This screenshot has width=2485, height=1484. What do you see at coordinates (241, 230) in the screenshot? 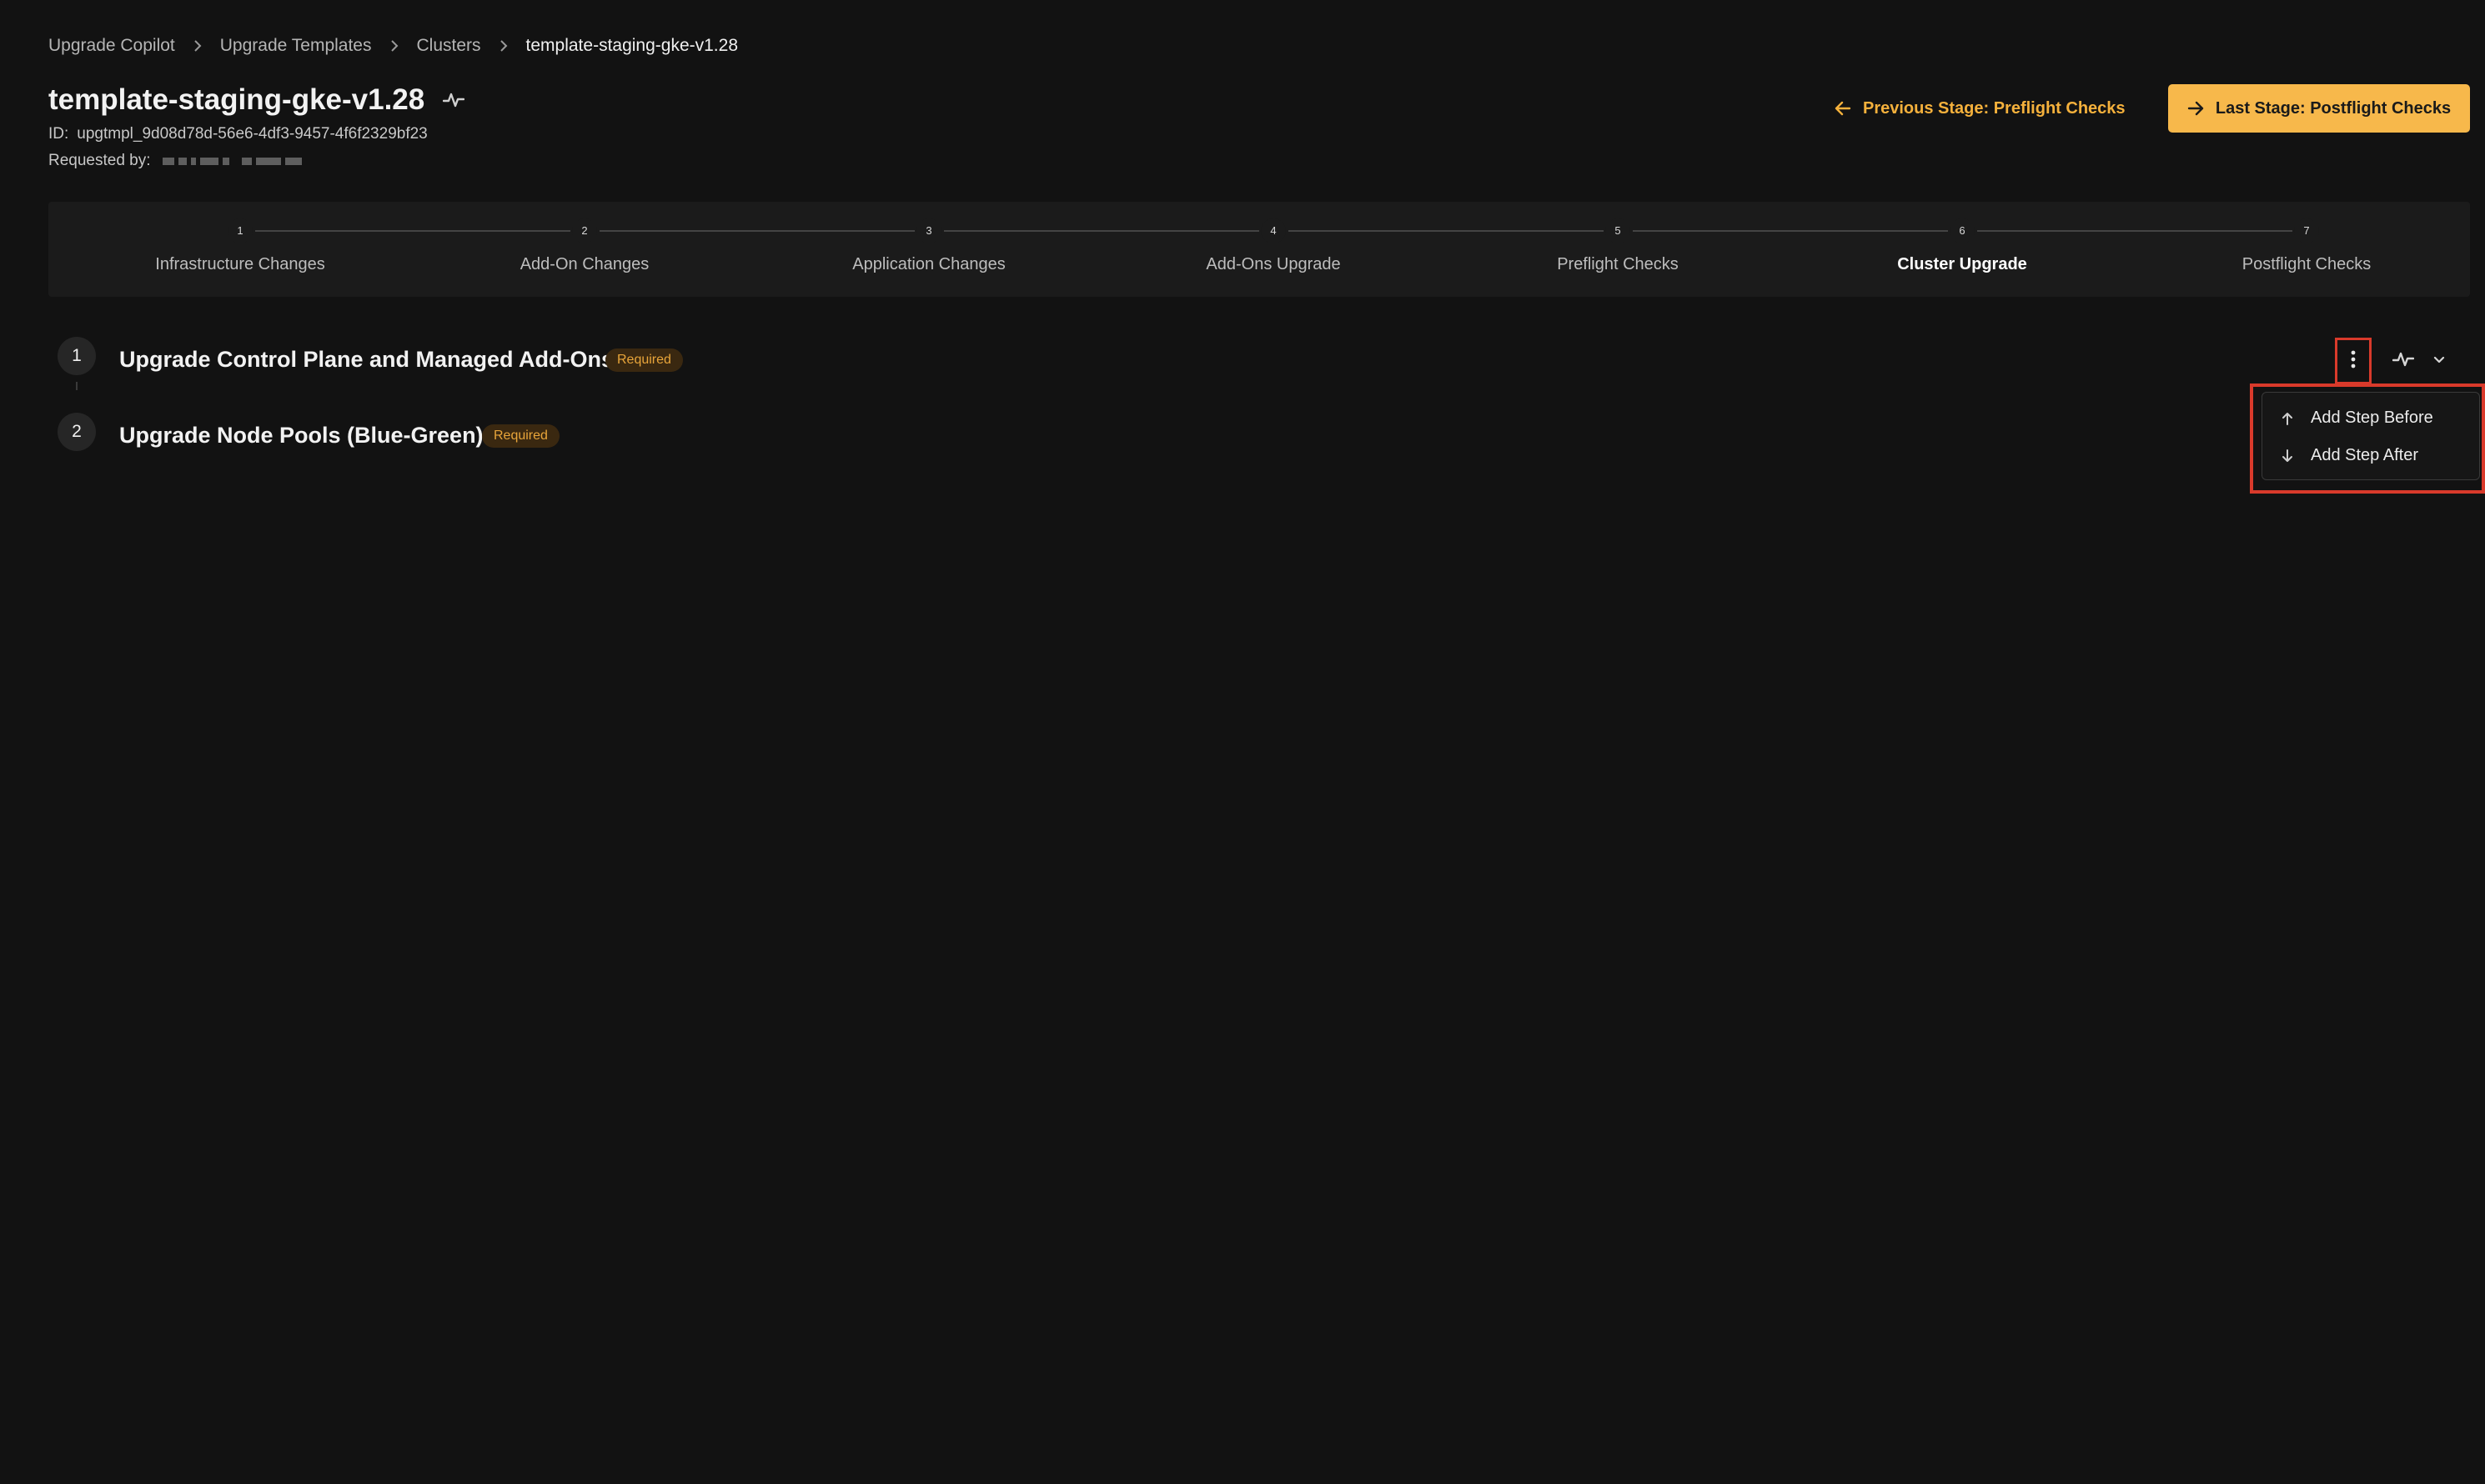
I see `stage-number: 1` at bounding box center [241, 230].